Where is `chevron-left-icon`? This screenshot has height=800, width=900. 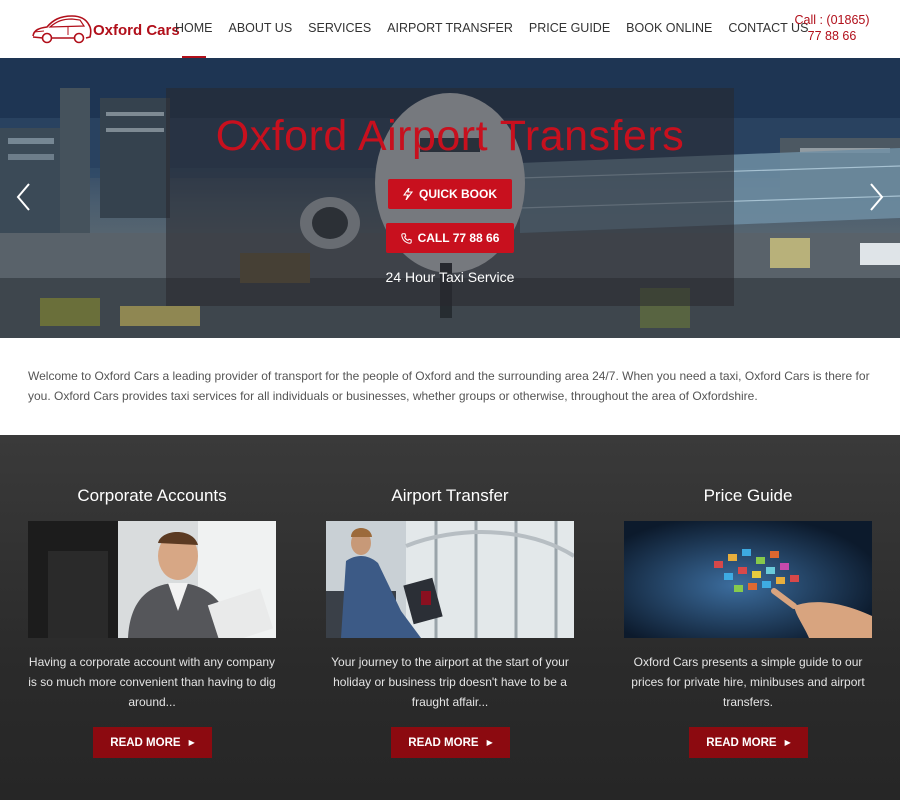
chevron-left-icon is located at coordinates (24, 197).